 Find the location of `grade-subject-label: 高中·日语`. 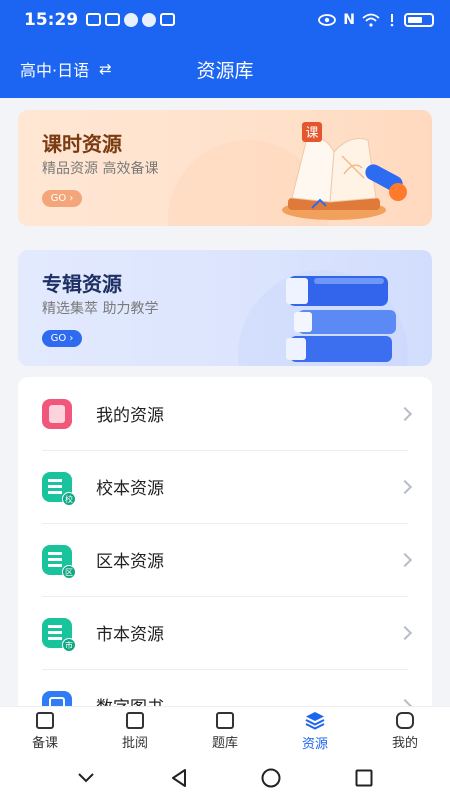

grade-subject-label: 高中·日语 is located at coordinates (55, 70).